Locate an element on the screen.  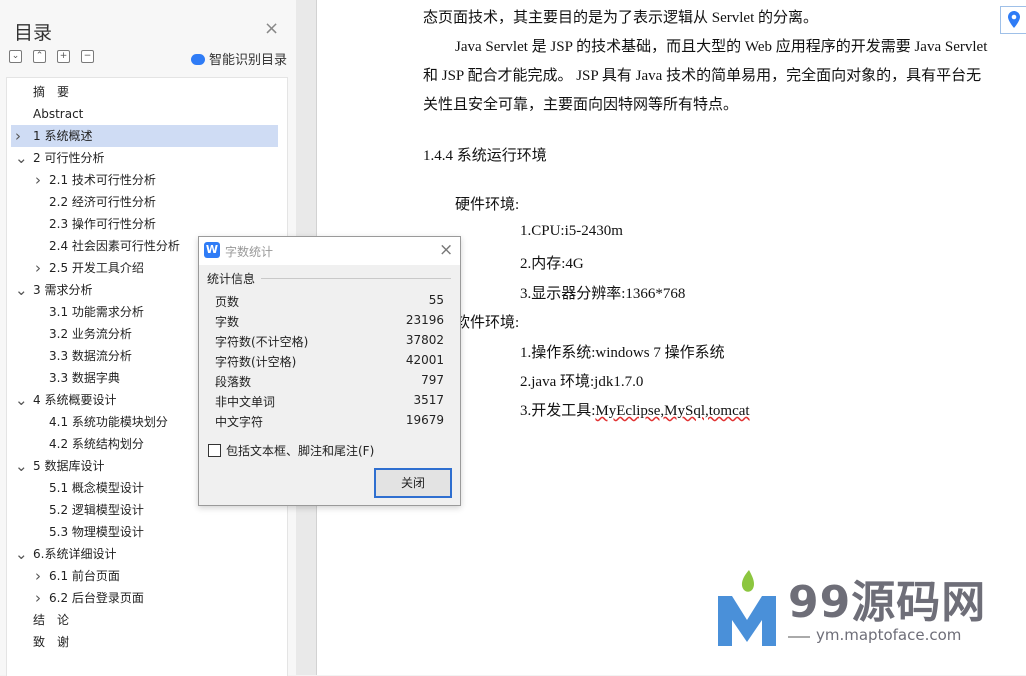
toc-item-label: 2.5 开发工具介绍 is located at coordinates (96, 268).